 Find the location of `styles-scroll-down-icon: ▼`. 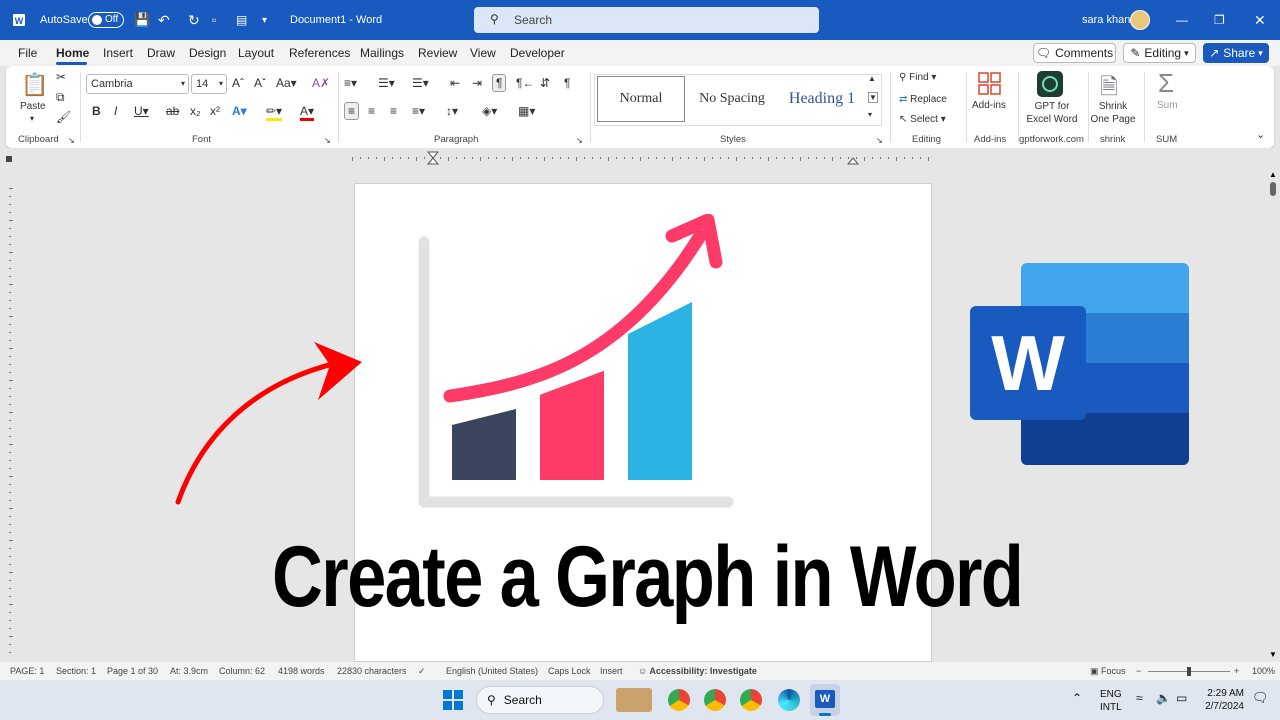

styles-scroll-down-icon: ▼ is located at coordinates (873, 97).